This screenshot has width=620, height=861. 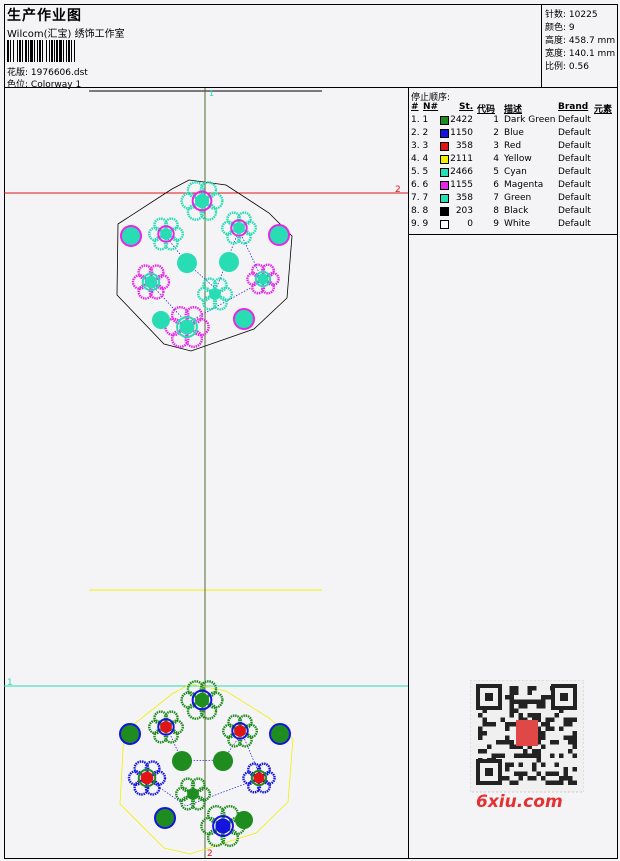 What do you see at coordinates (527, 733) in the screenshot?
I see `qr-logo-icon` at bounding box center [527, 733].